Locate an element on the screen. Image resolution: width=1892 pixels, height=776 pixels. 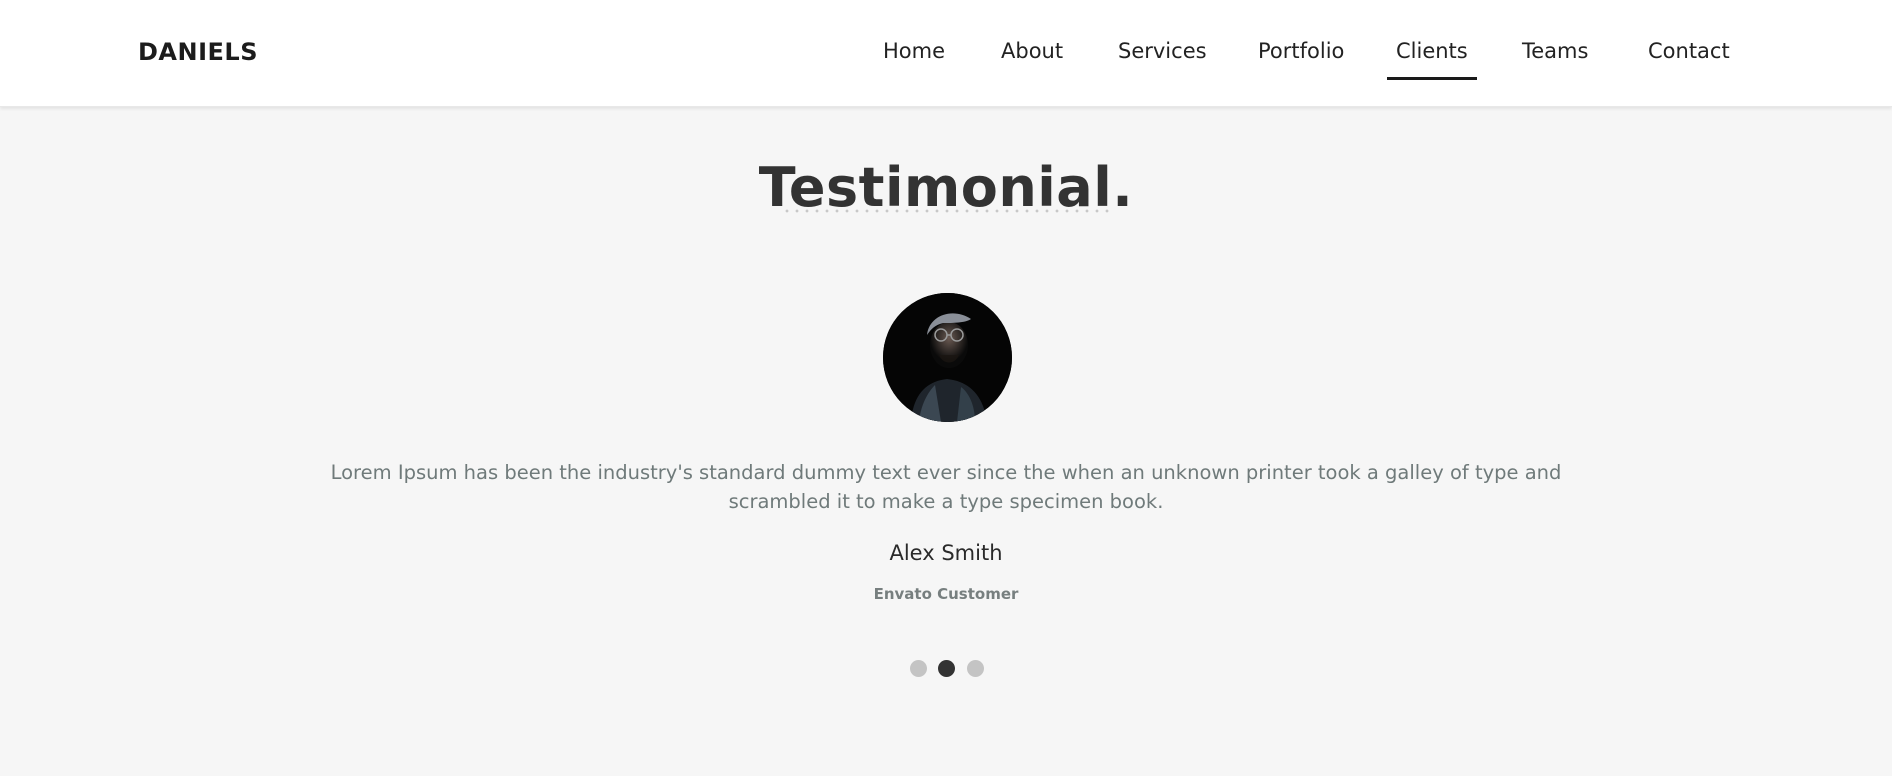
nav-services: Services is located at coordinates (1162, 51).